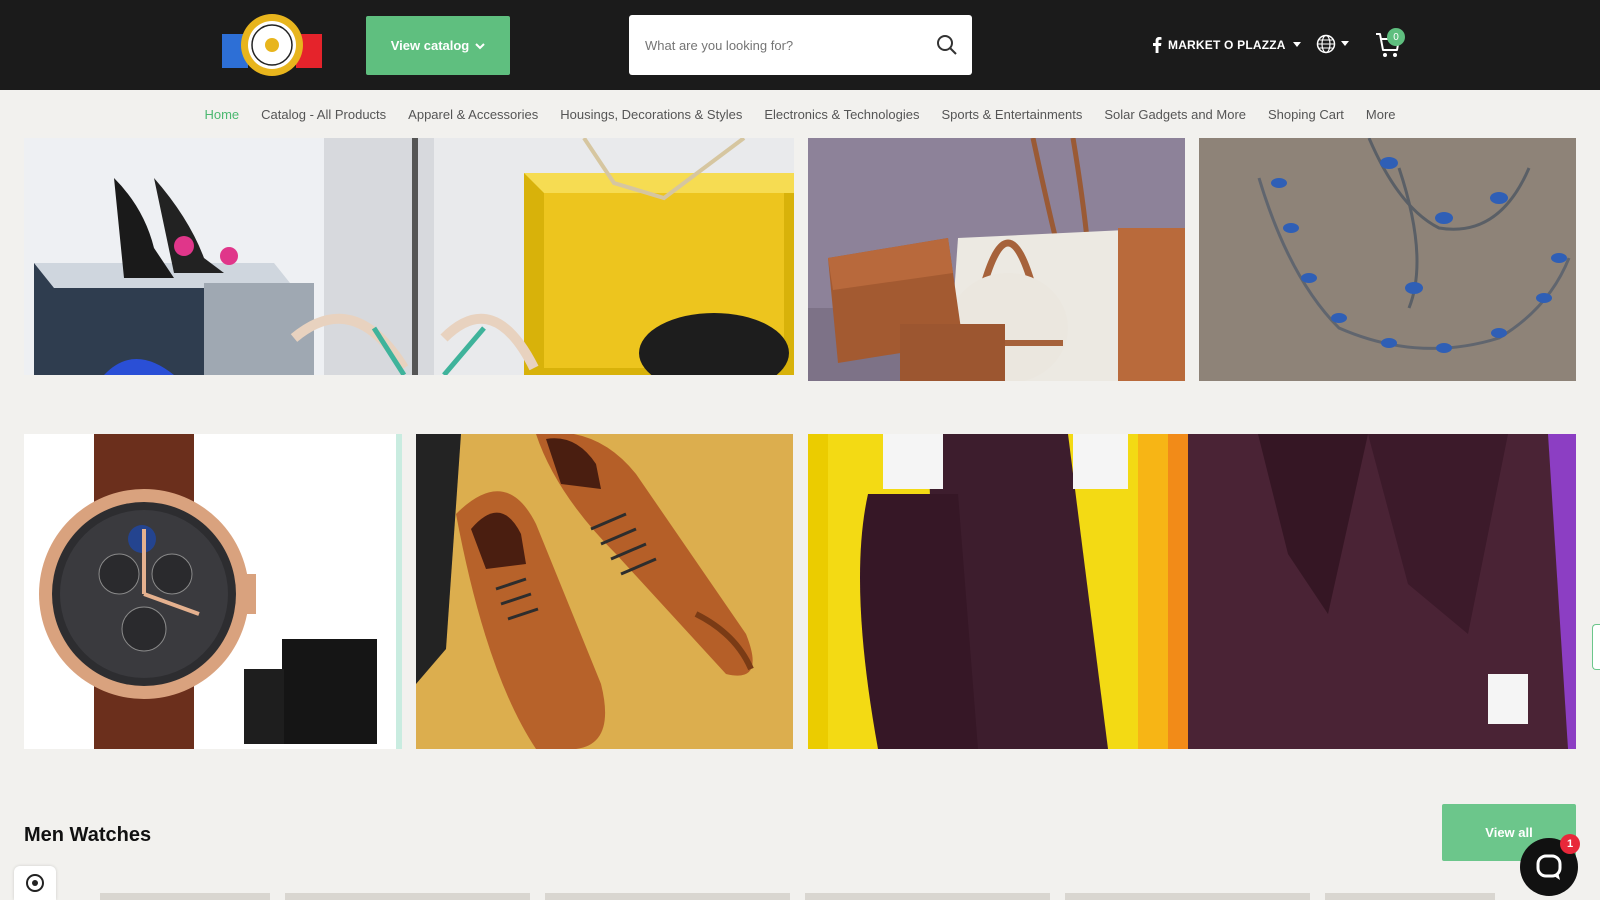 Image resolution: width=1600 pixels, height=900 pixels. Describe the element at coordinates (651, 114) in the screenshot. I see `nav-housings-decorations: Housings, Decorations & Styles` at that location.